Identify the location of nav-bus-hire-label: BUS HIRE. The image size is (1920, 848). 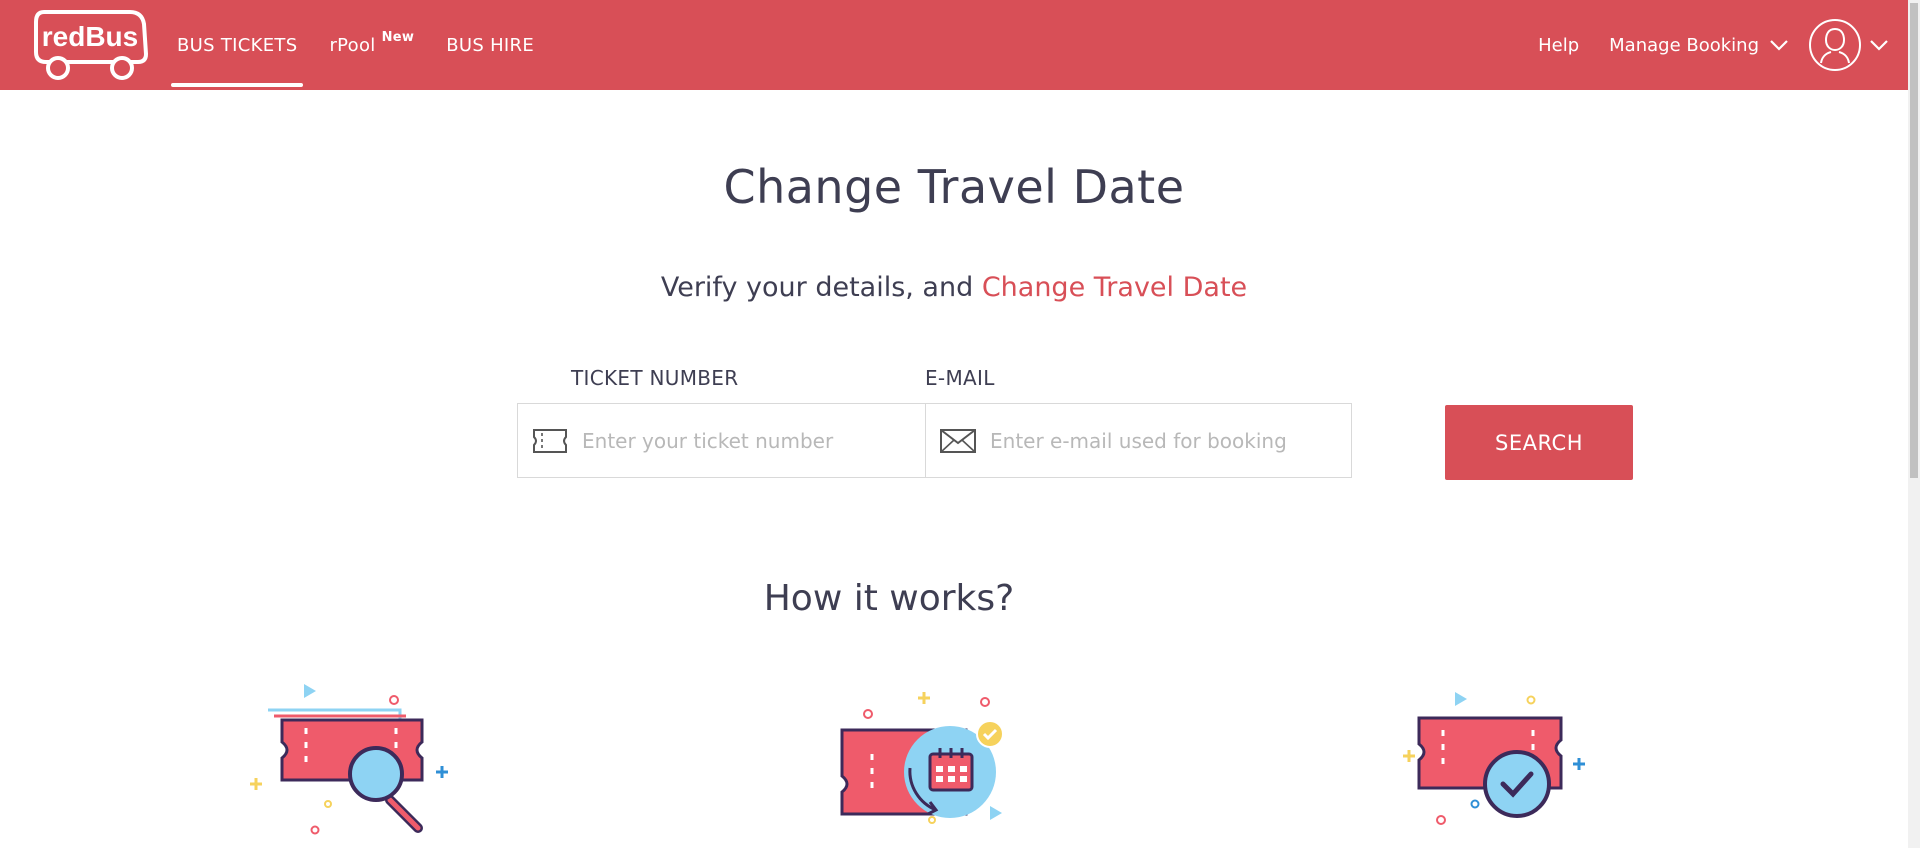
(490, 45).